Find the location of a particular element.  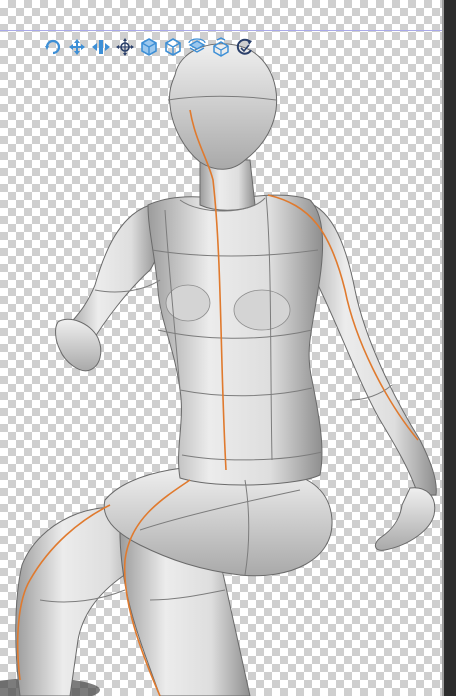

head is located at coordinates (223, 106).